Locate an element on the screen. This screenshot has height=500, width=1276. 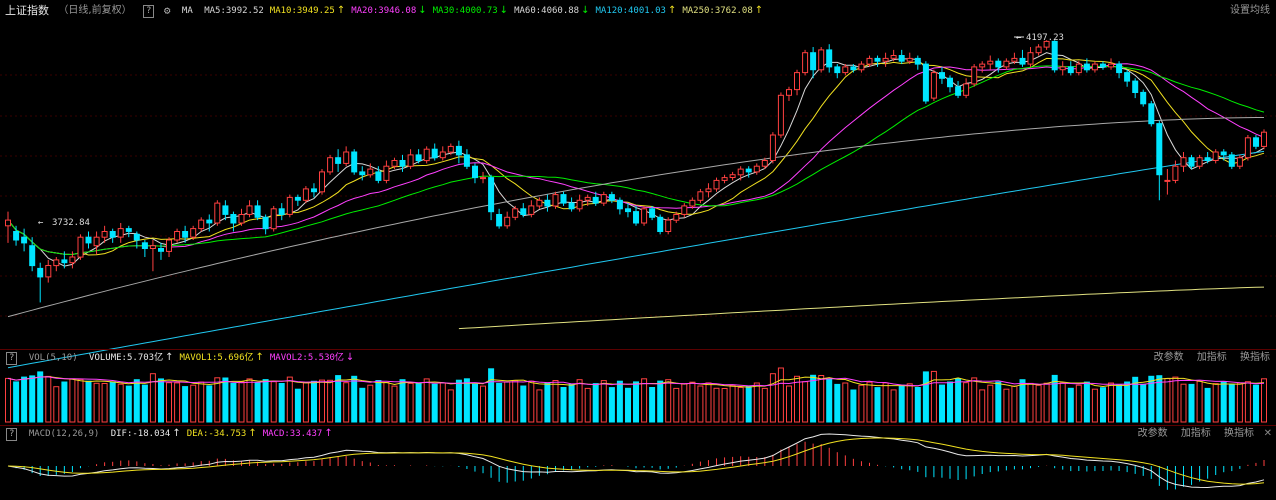
index-title: 上证指数 is located at coordinates (27, 11).